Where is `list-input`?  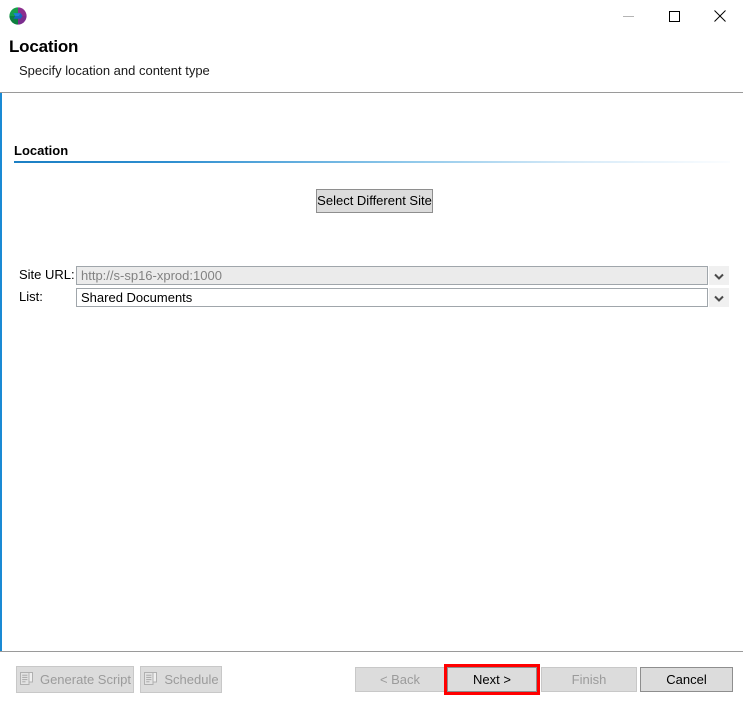 list-input is located at coordinates (392, 297).